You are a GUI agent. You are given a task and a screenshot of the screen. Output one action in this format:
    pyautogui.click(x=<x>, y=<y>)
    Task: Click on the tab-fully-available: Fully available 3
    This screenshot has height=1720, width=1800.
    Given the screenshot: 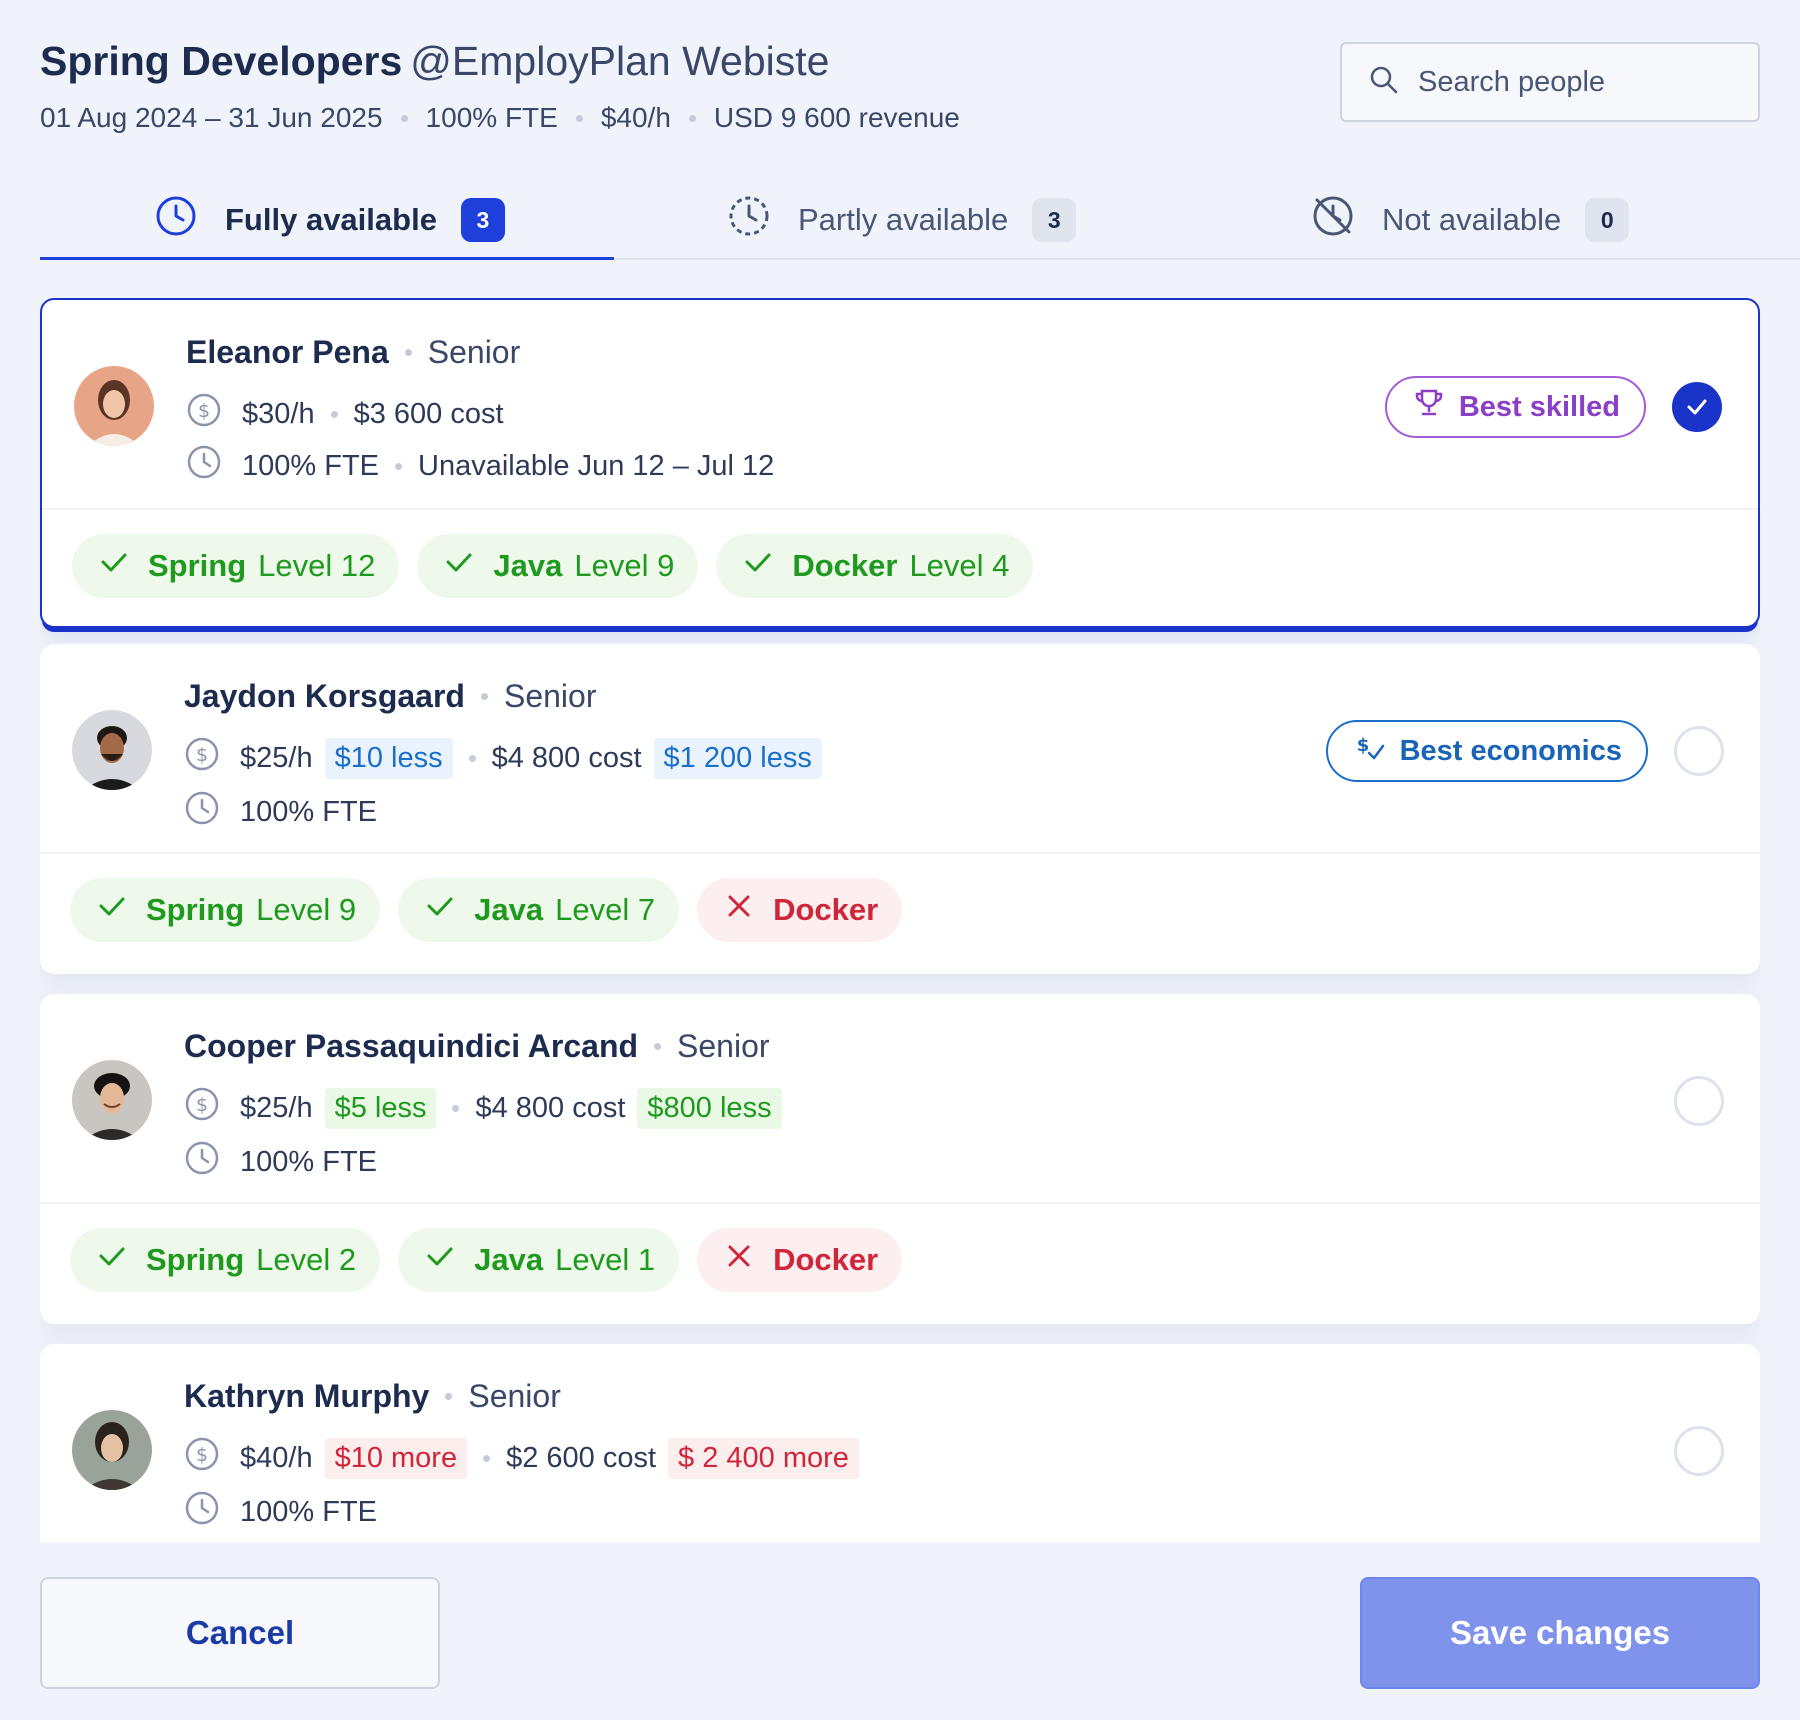 What is the action you would take?
    pyautogui.click(x=330, y=220)
    